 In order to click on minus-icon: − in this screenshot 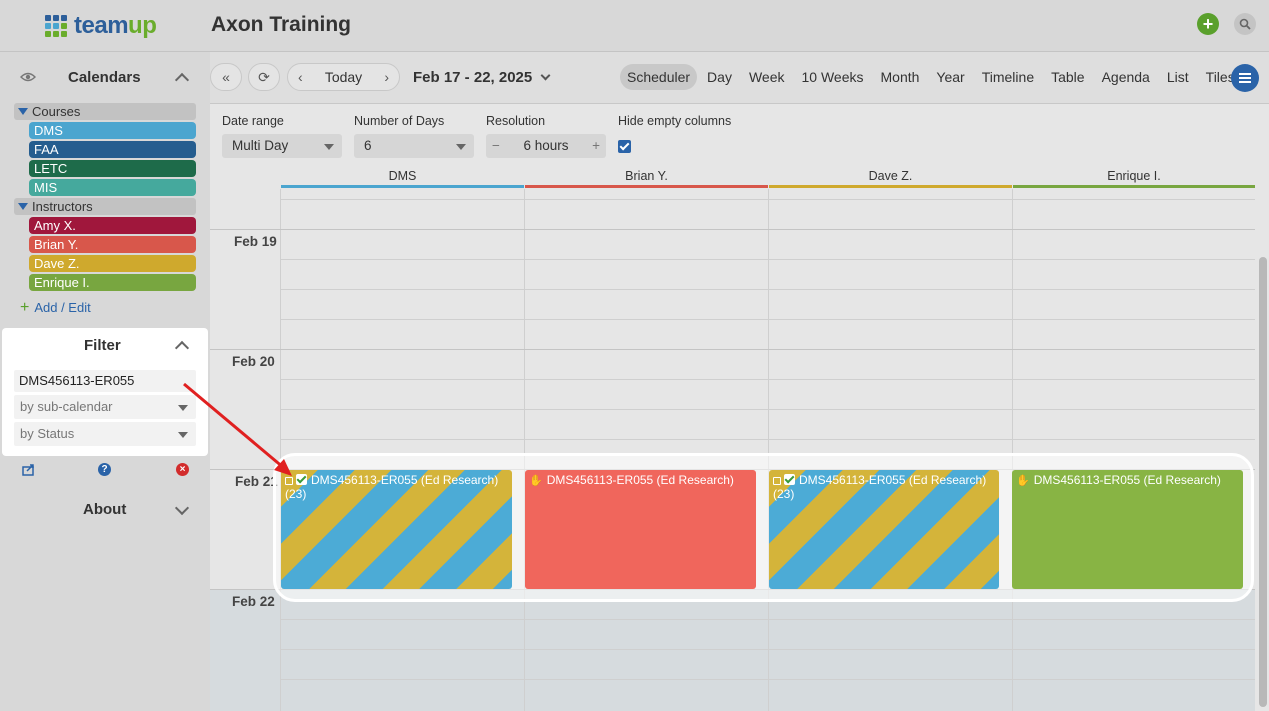, I will do `click(496, 146)`.